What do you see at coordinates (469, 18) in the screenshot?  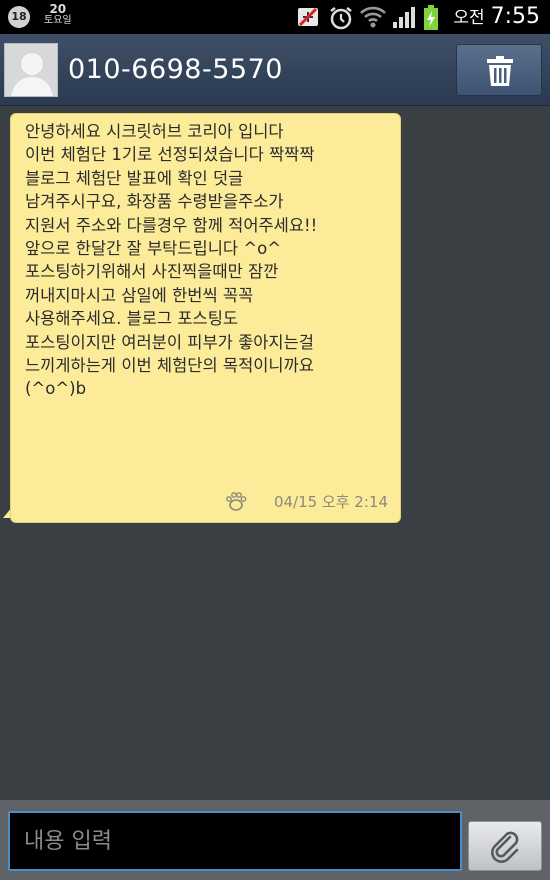 I see `status-ampm: 오전` at bounding box center [469, 18].